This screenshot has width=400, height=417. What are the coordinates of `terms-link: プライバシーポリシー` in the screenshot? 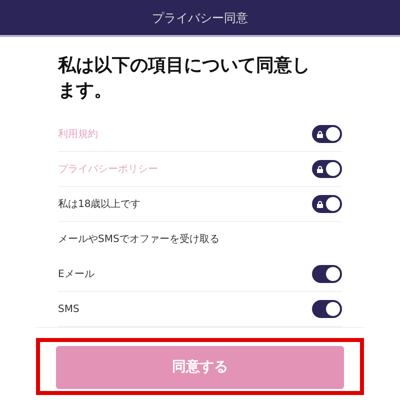 It's located at (108, 169).